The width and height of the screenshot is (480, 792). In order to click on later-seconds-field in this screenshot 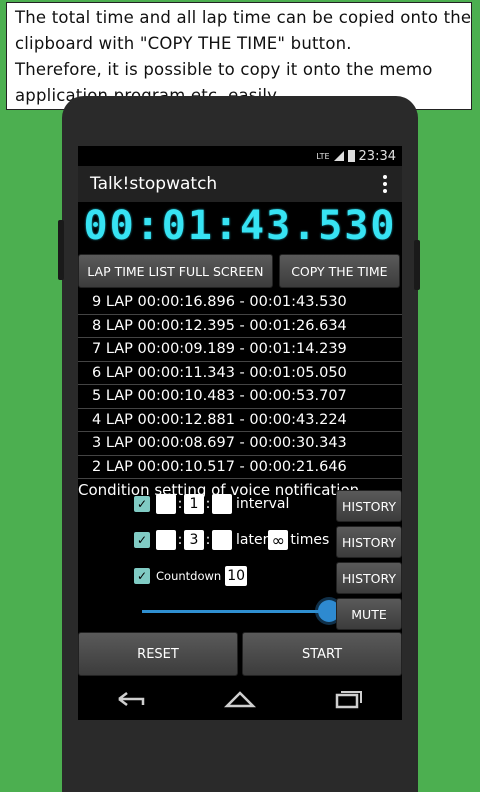, I will do `click(222, 540)`.